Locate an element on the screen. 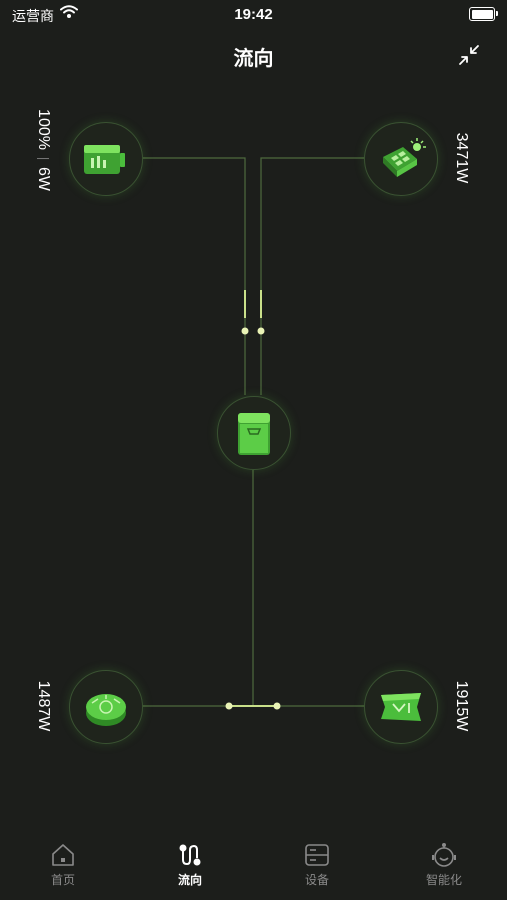  grid-icon is located at coordinates (401, 707).